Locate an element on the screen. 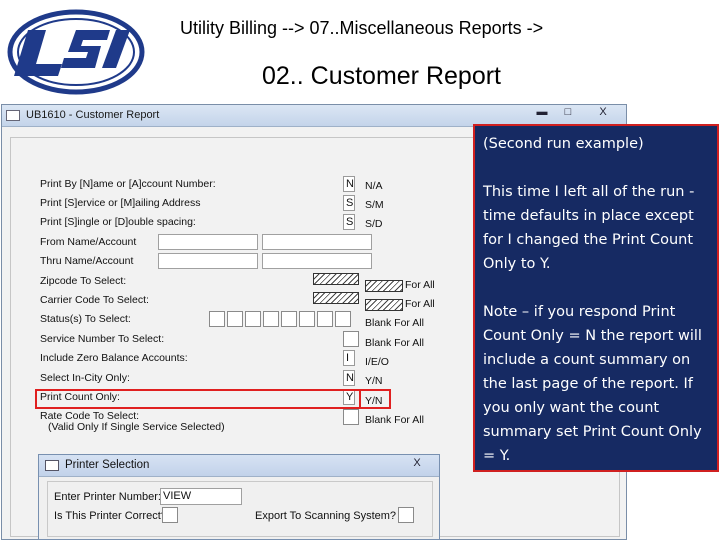  printer-correct-label: Is This Printer Correct? is located at coordinates (110, 516).